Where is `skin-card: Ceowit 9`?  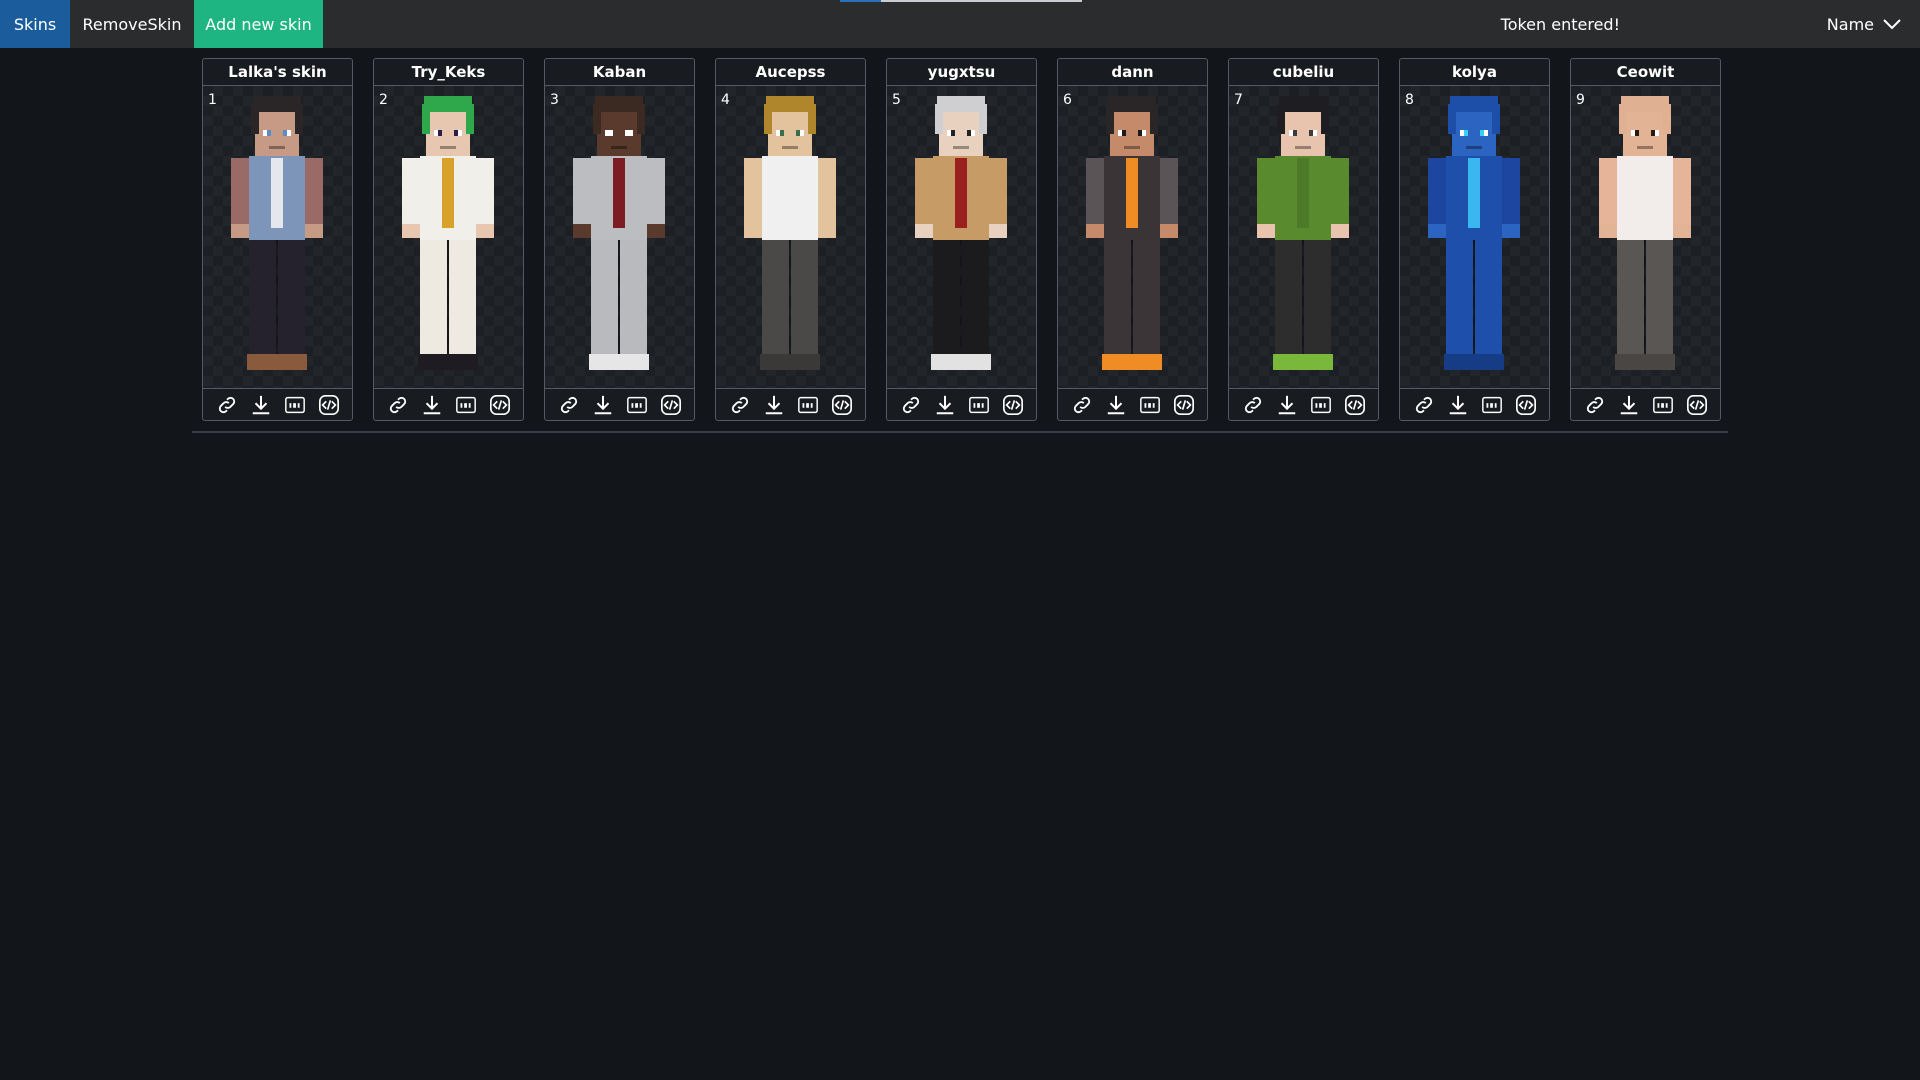
skin-card: Ceowit 9 is located at coordinates (1645, 239).